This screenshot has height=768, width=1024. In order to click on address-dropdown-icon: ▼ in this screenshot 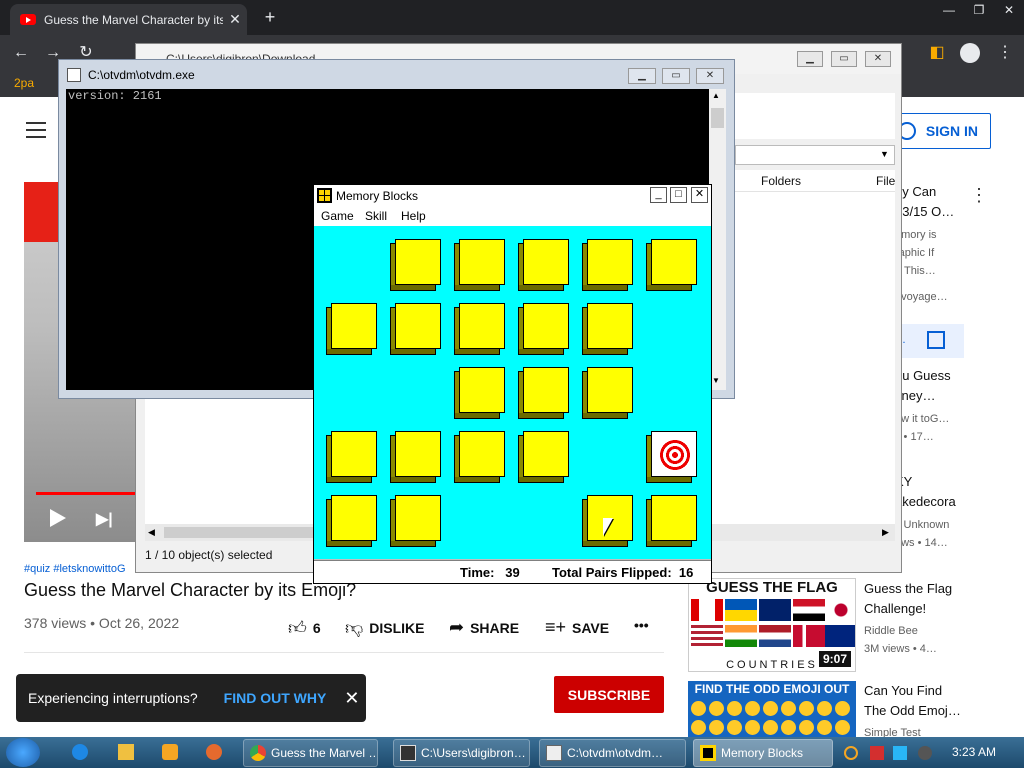, I will do `click(884, 154)`.